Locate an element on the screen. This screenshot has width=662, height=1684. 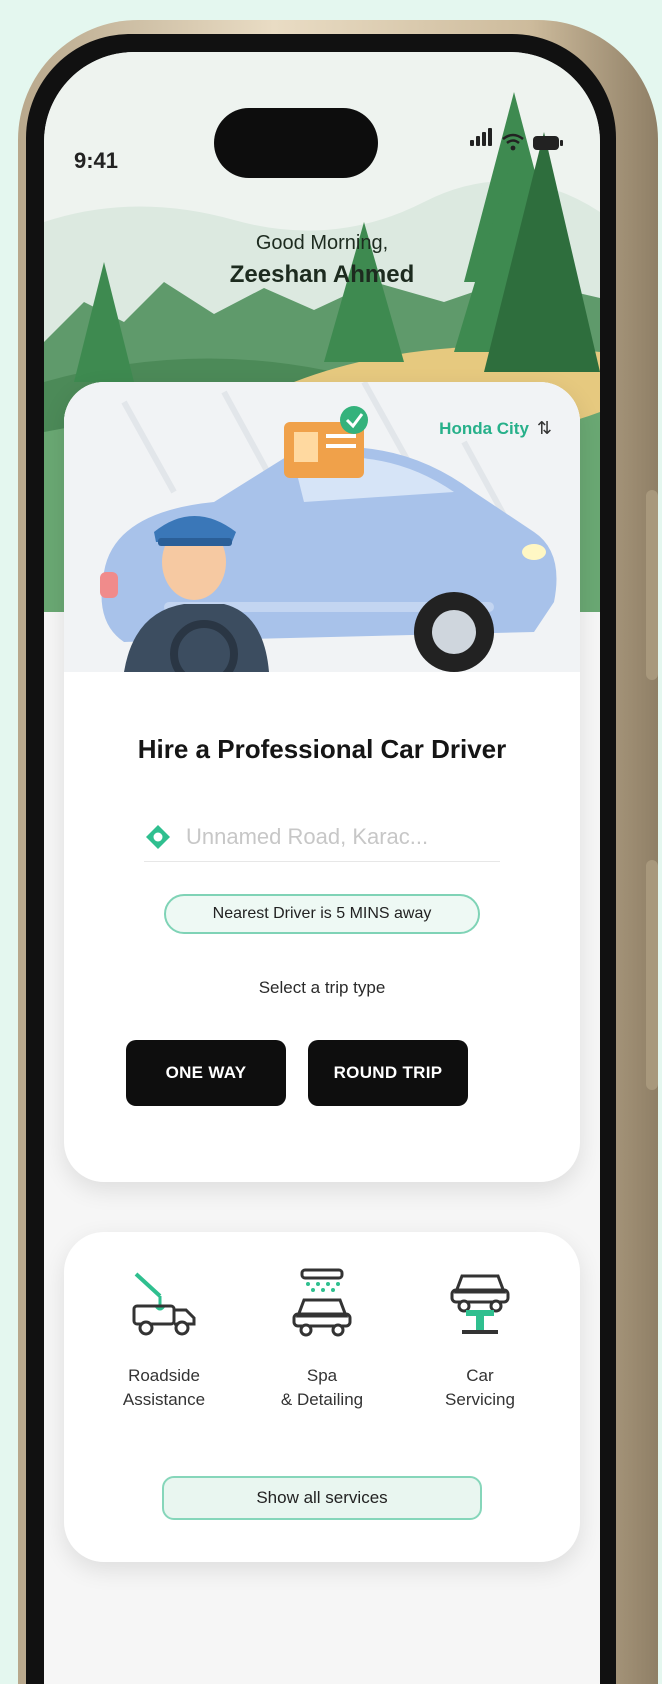
pickup-location-field is located at coordinates (322, 837).